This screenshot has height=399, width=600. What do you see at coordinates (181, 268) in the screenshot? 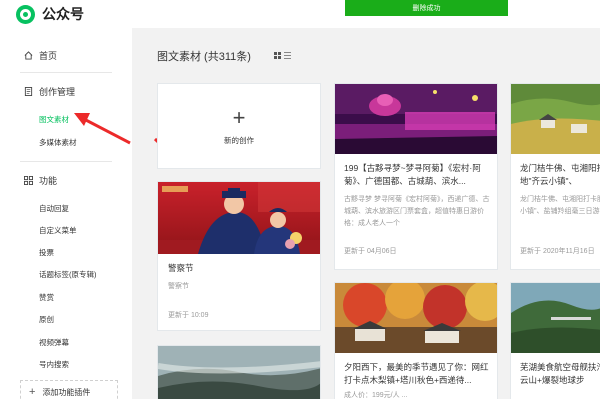
I see `article-title: 警察节` at bounding box center [181, 268].